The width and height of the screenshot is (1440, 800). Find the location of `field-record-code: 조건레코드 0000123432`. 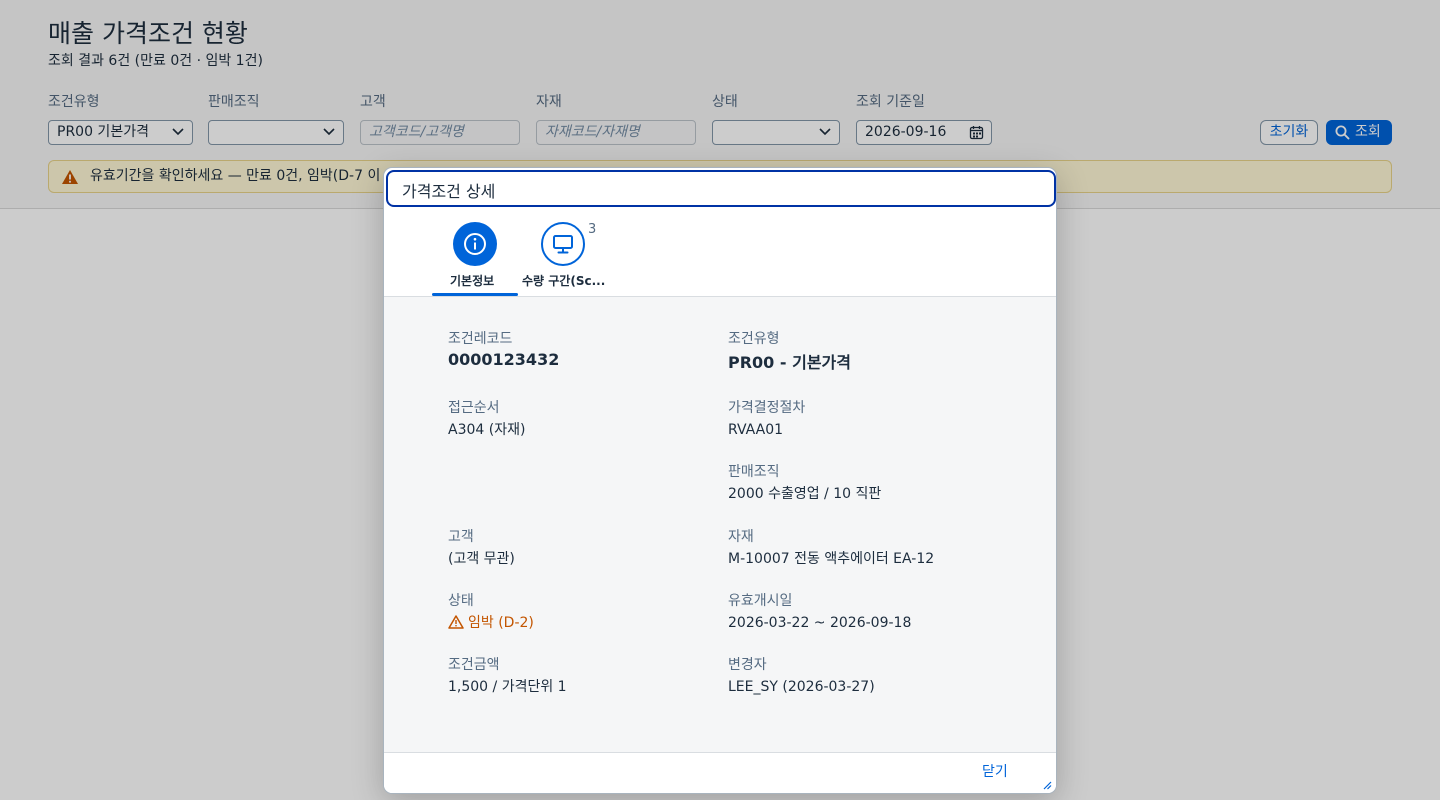

field-record-code: 조건레코드 0000123432 is located at coordinates (503, 349).